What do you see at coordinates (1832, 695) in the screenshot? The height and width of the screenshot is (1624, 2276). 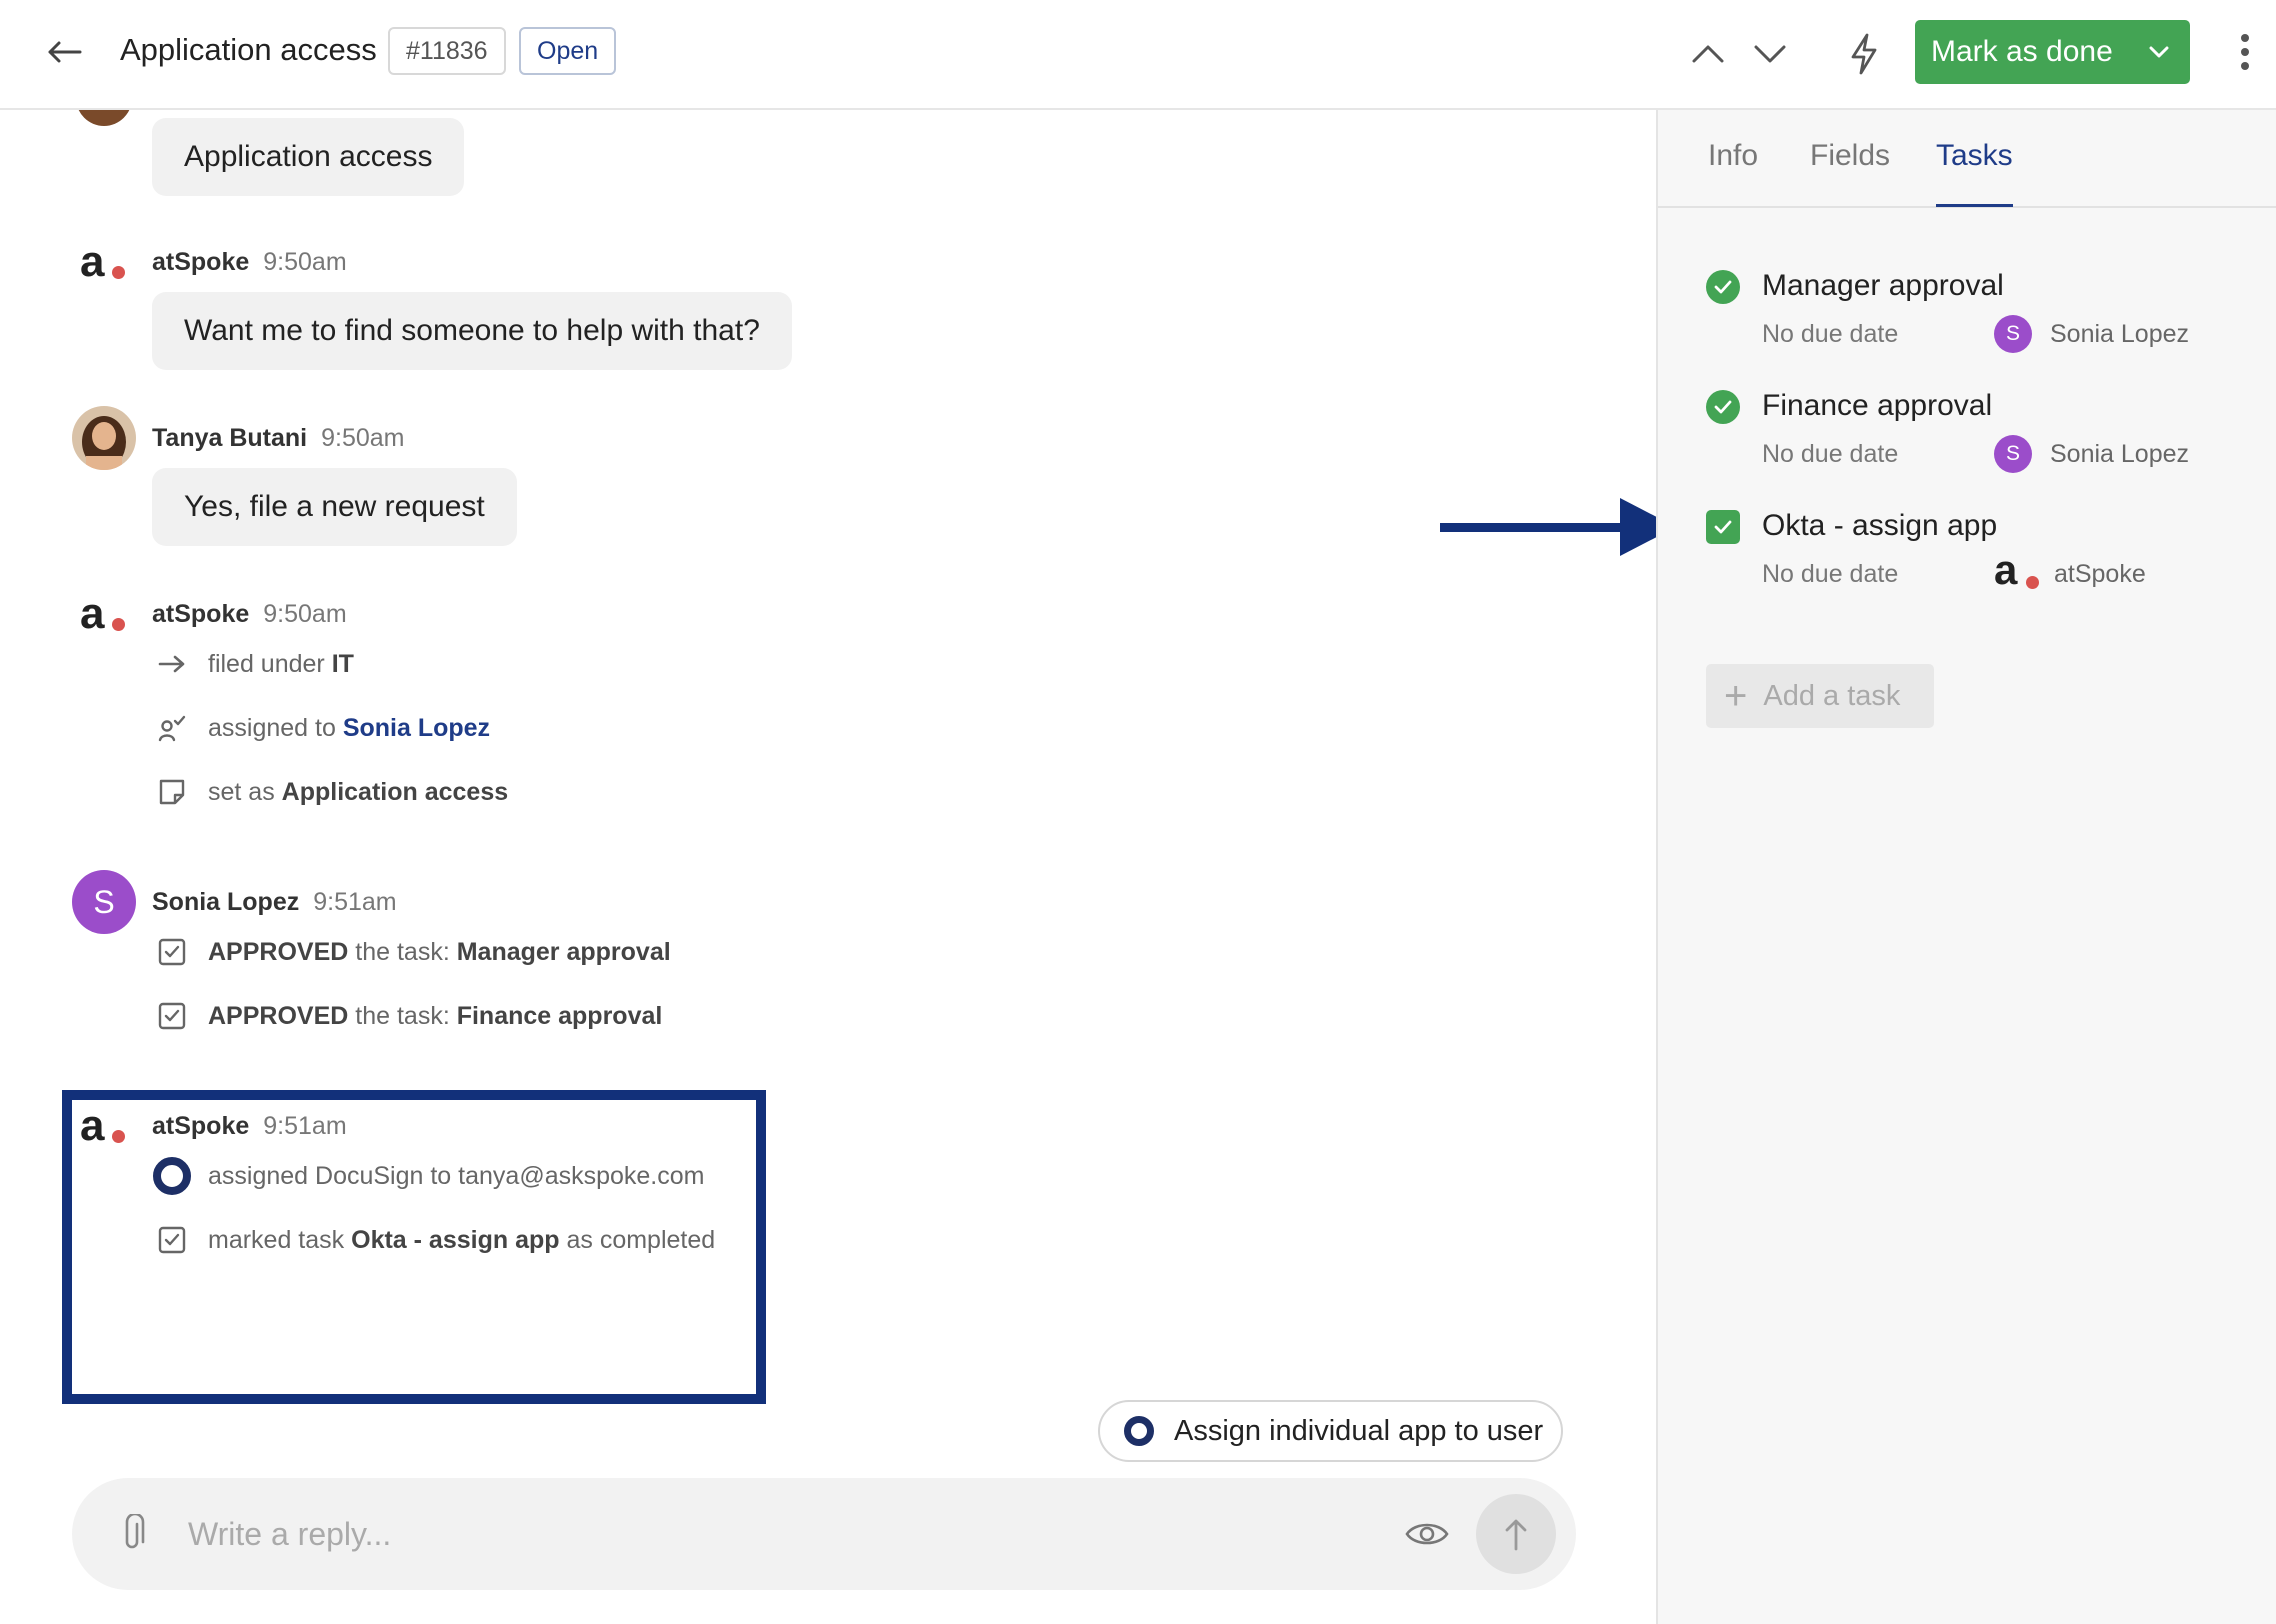 I see `add-task-label: Add a task` at bounding box center [1832, 695].